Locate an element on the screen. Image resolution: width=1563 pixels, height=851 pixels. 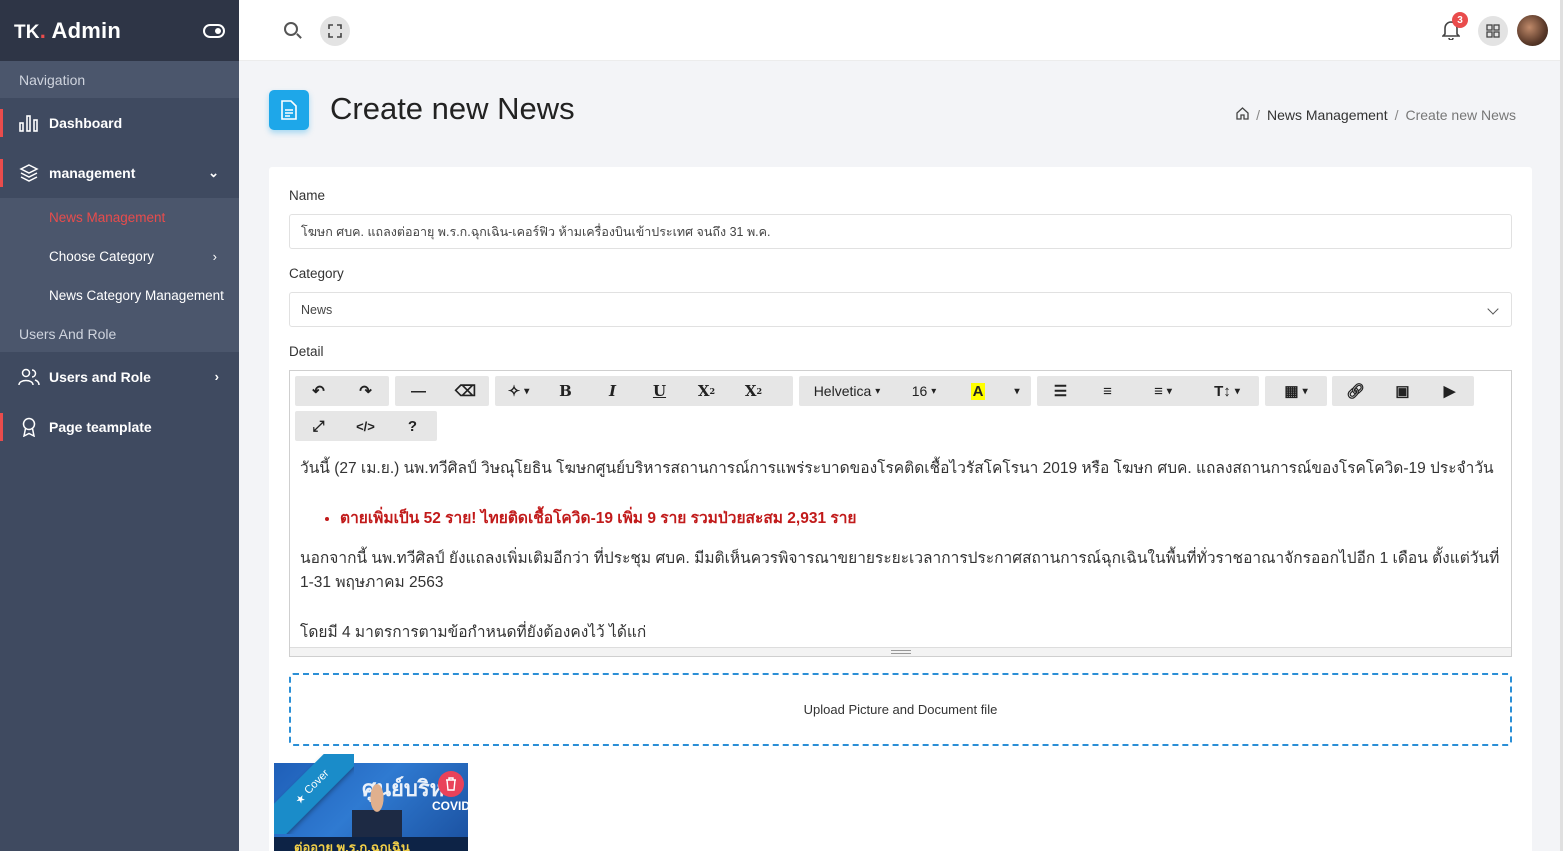
font-group: Helvetica 16 A ▾ is located at coordinates (915, 391).